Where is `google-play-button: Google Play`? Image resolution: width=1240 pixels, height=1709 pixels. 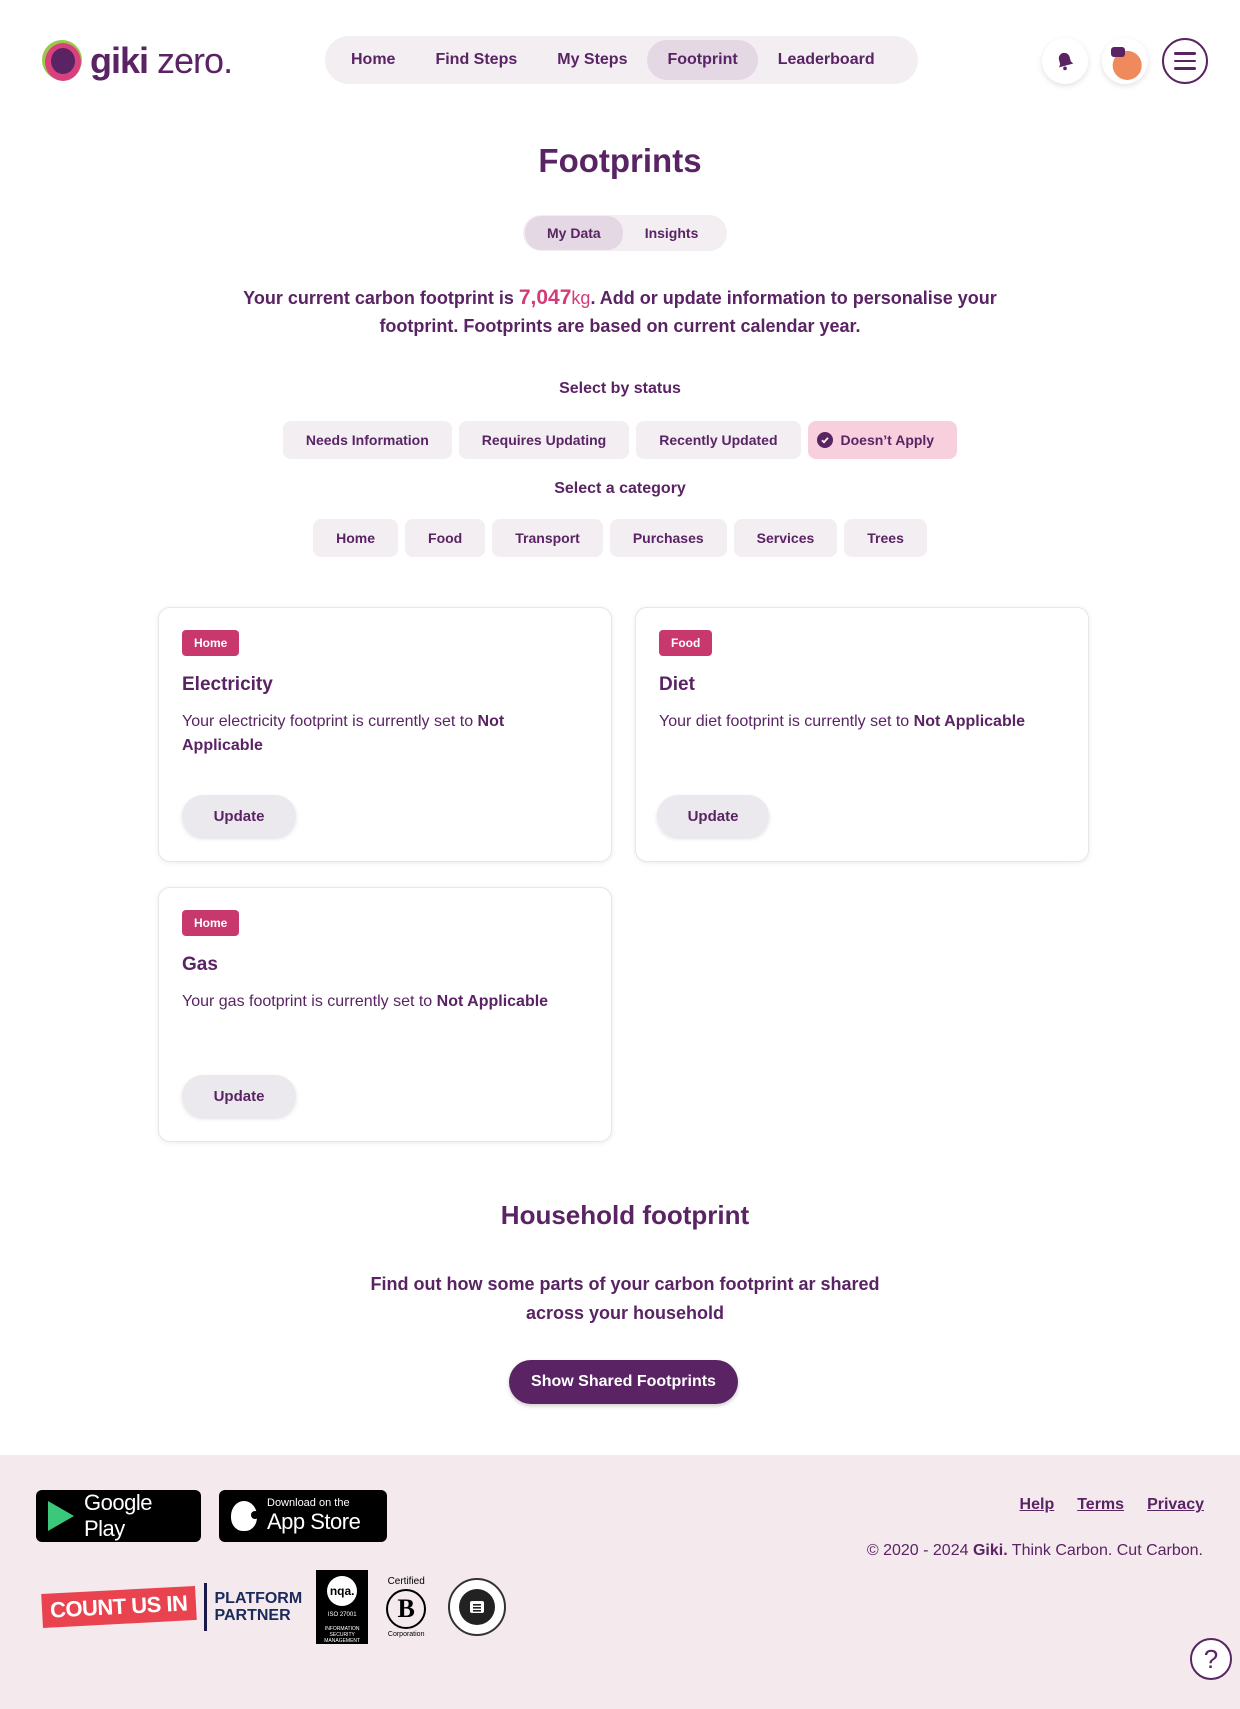
google-play-button: Google Play is located at coordinates (118, 1516).